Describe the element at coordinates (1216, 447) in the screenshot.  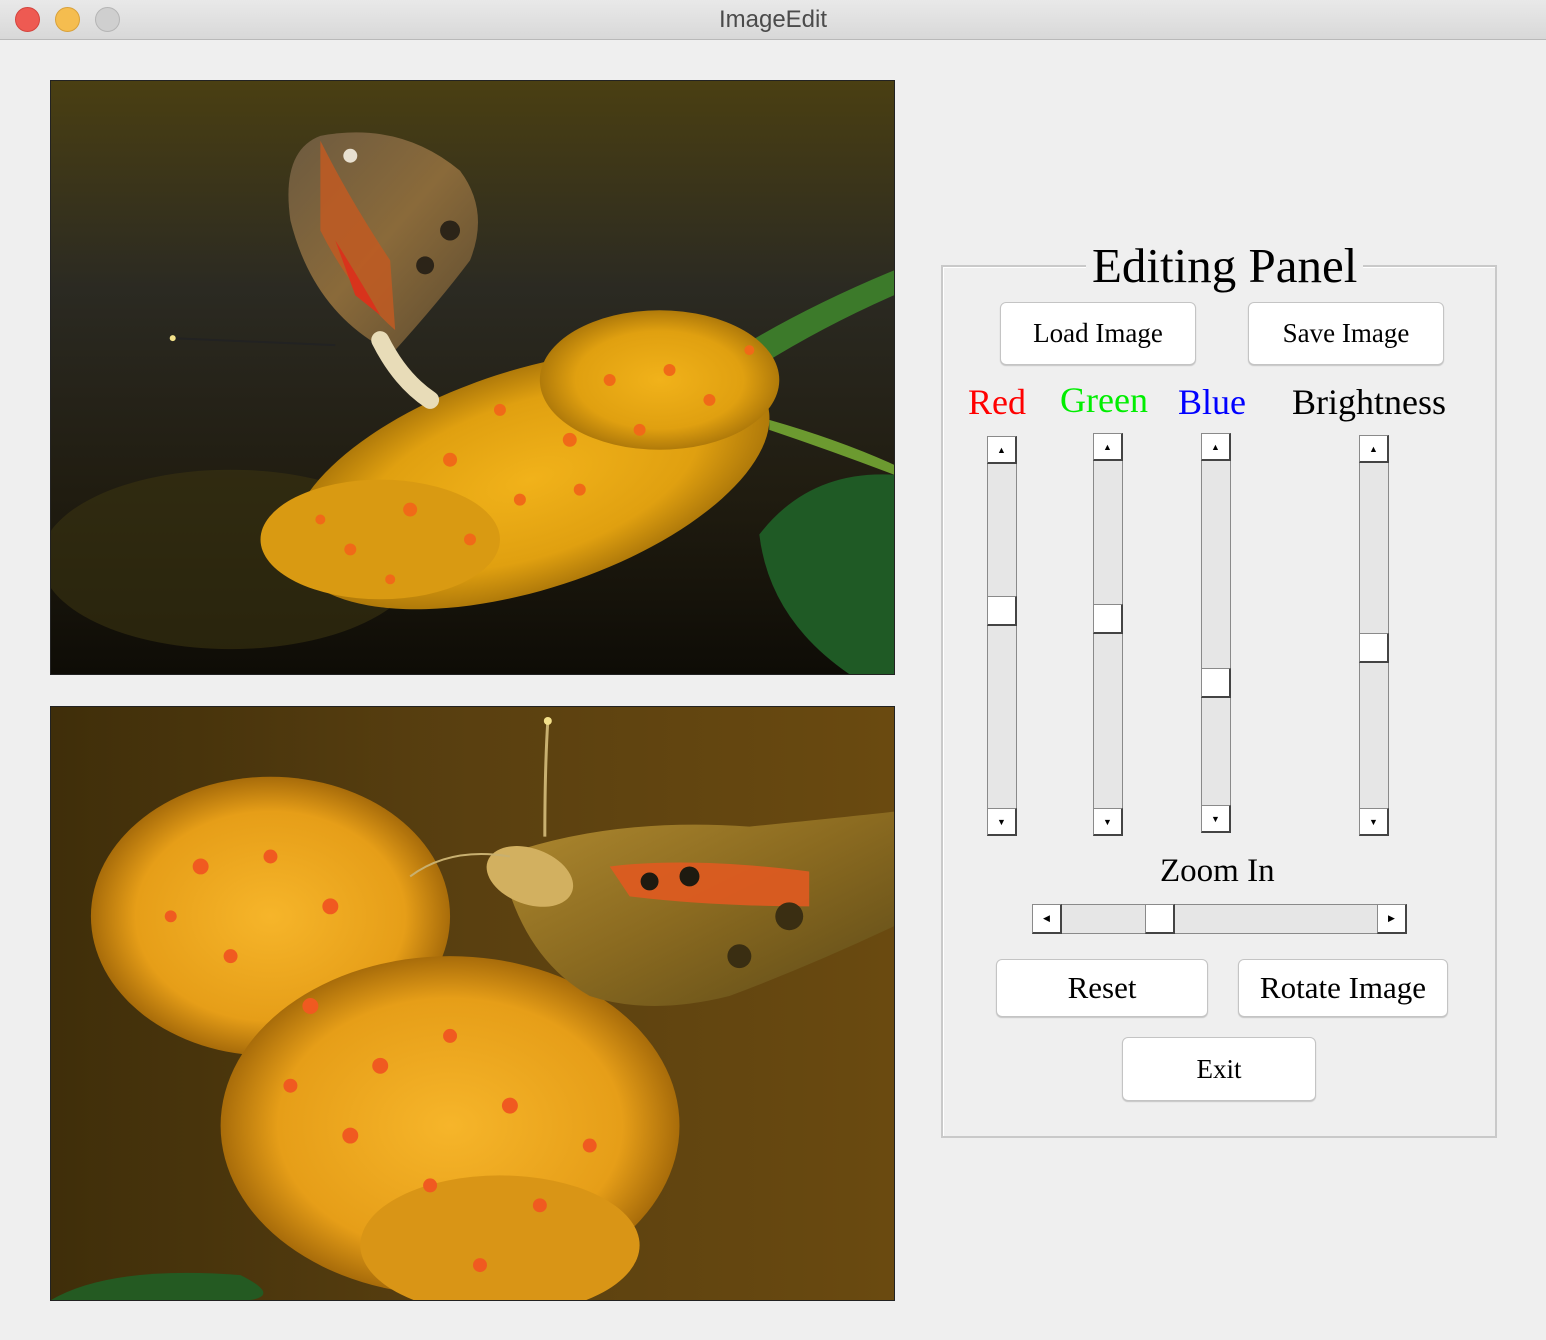
I see `blue-slider-up-arrow-icon: ▲` at that location.